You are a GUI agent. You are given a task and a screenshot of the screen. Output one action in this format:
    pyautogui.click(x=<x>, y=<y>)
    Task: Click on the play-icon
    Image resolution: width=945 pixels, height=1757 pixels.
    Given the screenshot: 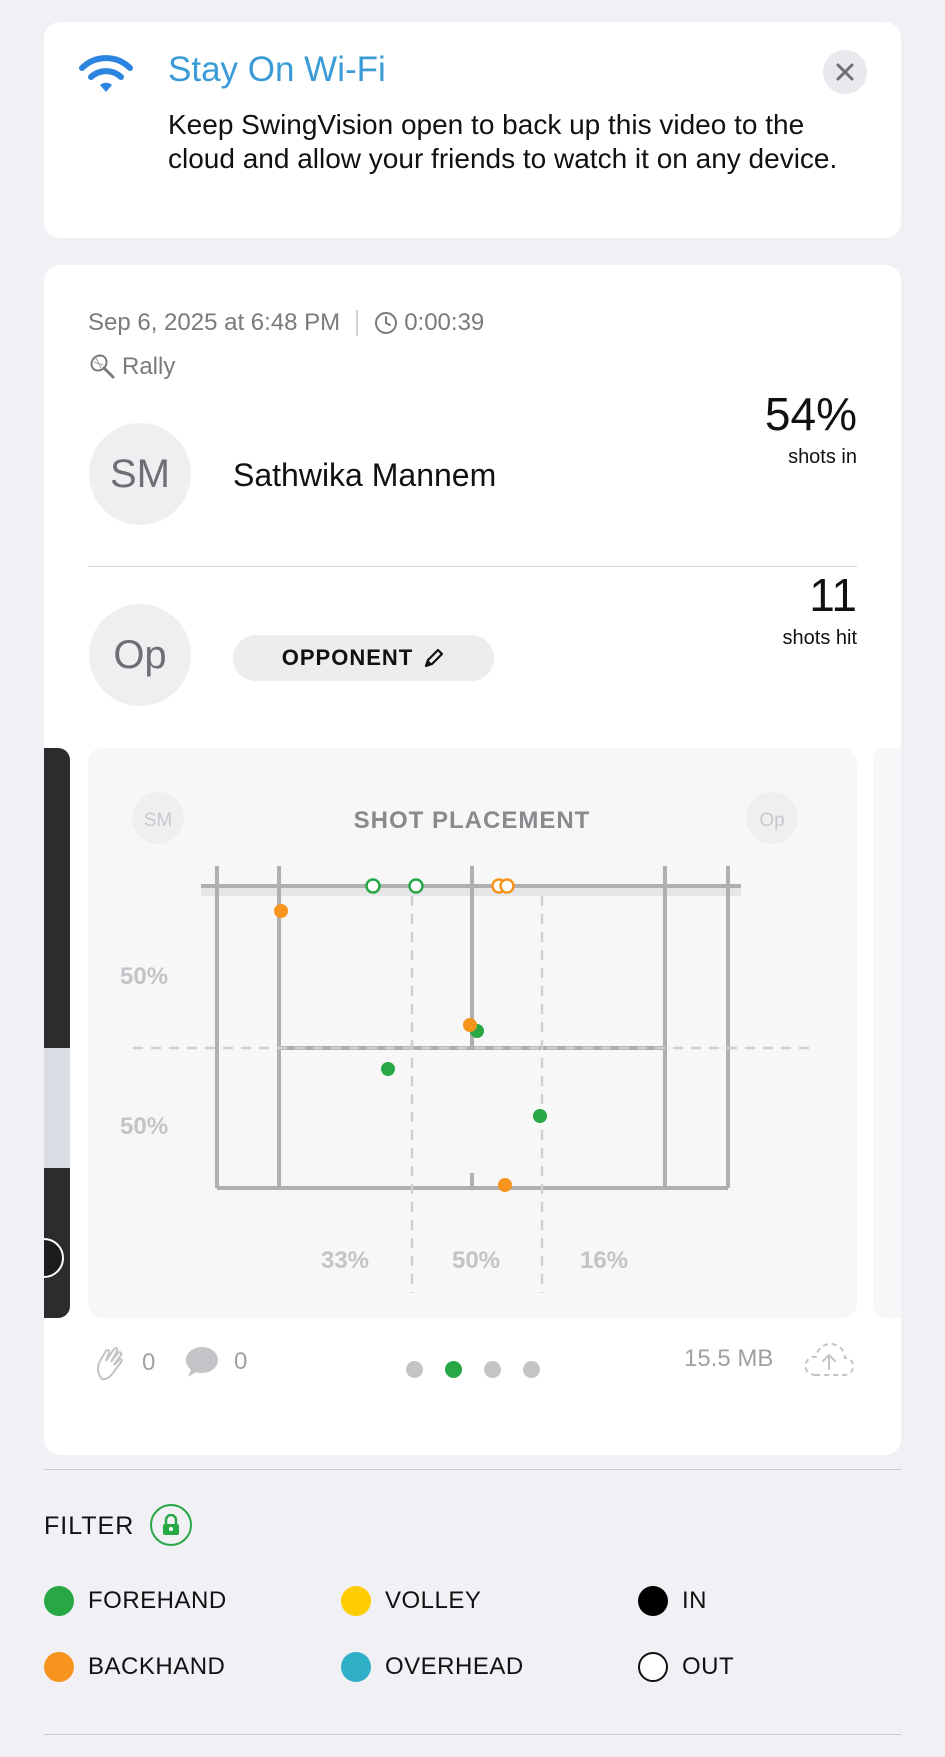 What is the action you would take?
    pyautogui.click(x=54, y=1258)
    